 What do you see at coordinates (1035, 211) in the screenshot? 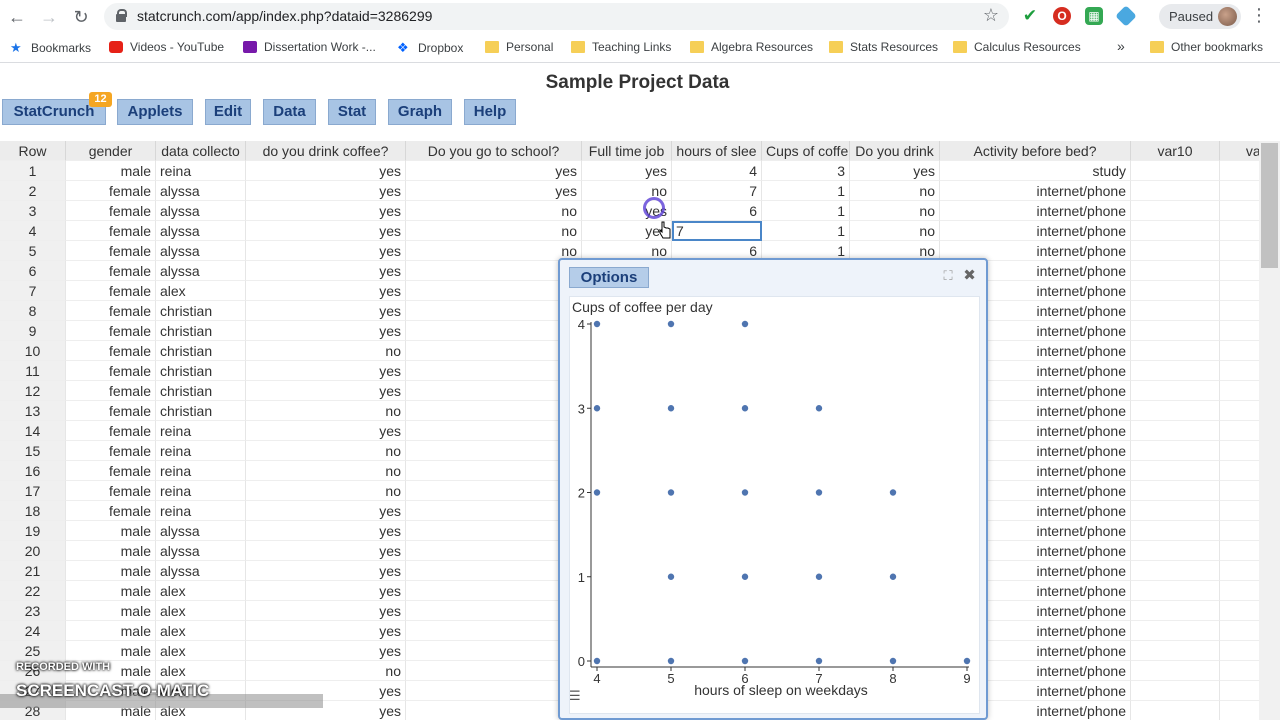
I see `table-cell: internet/phone` at bounding box center [1035, 211].